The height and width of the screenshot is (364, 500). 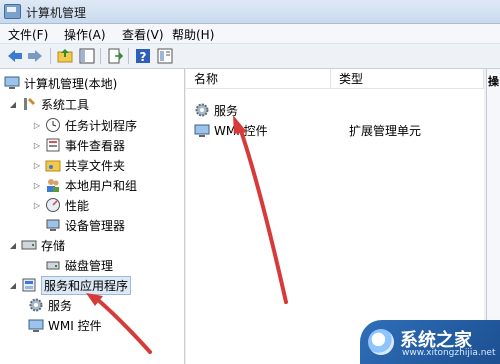 What do you see at coordinates (77, 205) in the screenshot?
I see `tree-label: 性能` at bounding box center [77, 205].